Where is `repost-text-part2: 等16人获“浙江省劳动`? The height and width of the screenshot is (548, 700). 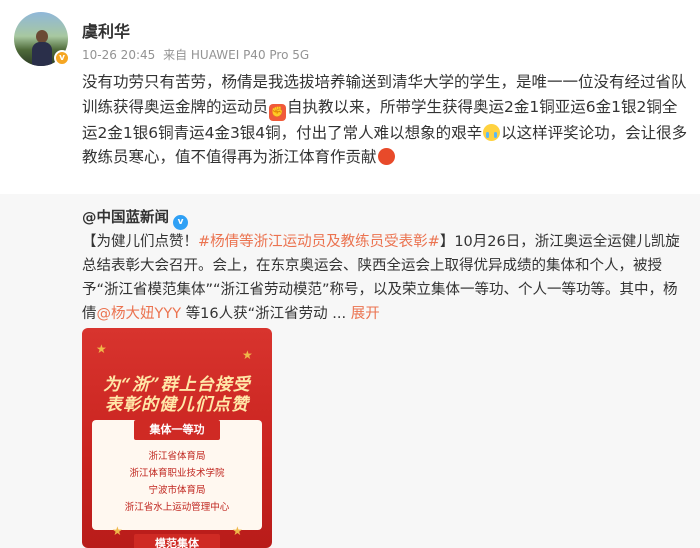
repost-text-part2: 等16人获“浙江省劳动 is located at coordinates (256, 314).